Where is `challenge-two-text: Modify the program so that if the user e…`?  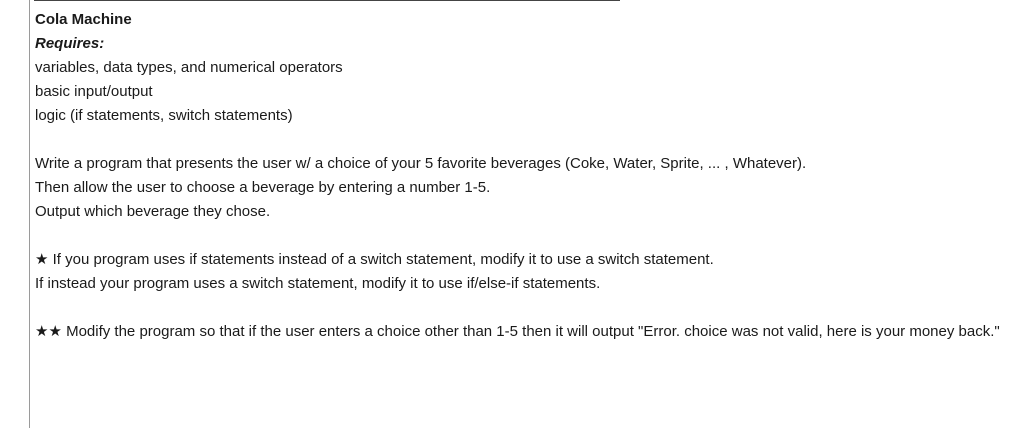
challenge-two-text: Modify the program so that if the user e… is located at coordinates (530, 331).